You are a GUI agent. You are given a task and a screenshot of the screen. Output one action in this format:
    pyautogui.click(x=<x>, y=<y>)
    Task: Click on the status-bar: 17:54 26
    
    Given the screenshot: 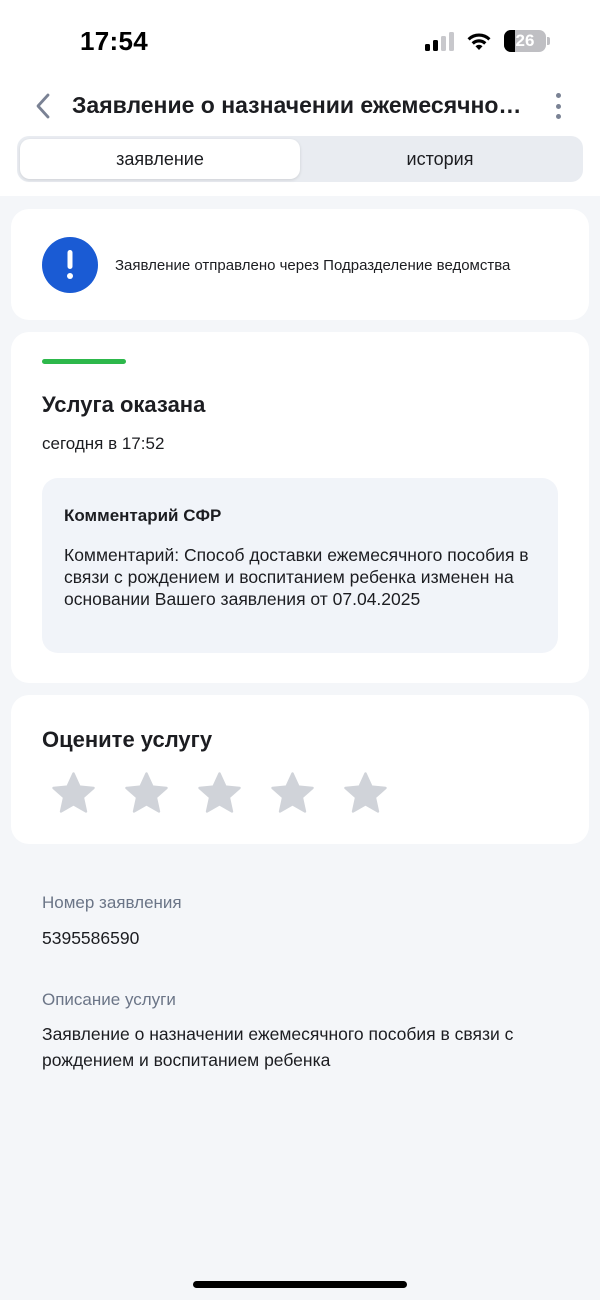 What is the action you would take?
    pyautogui.click(x=300, y=40)
    